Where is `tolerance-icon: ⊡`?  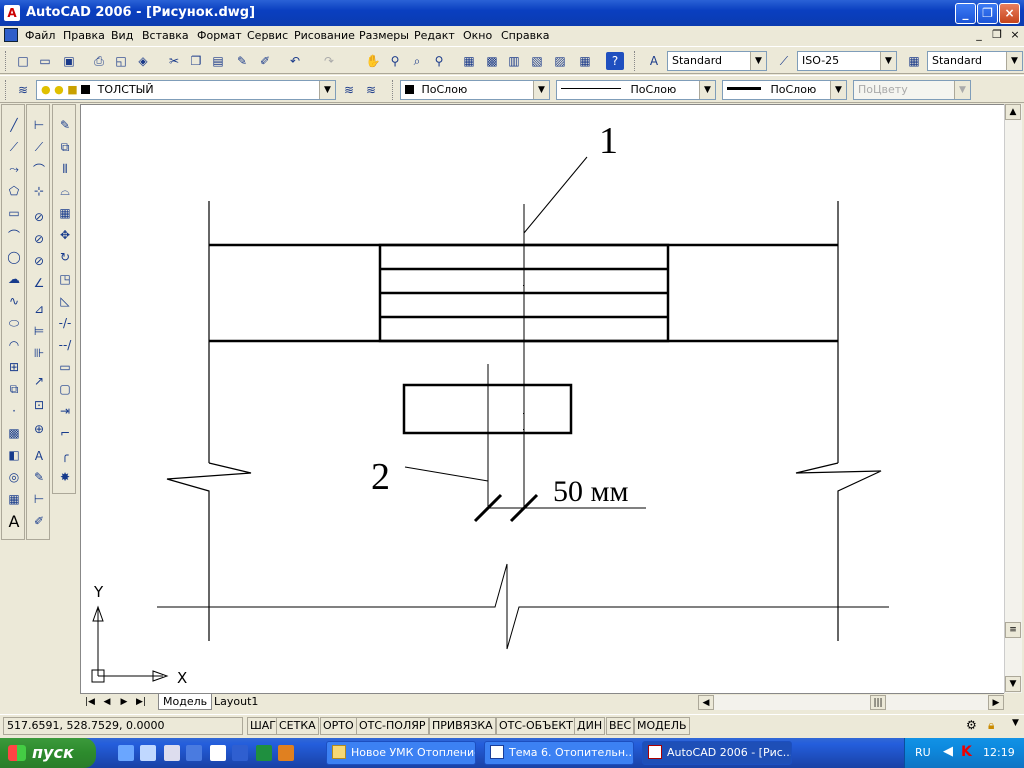 tolerance-icon: ⊡ is located at coordinates (39, 405).